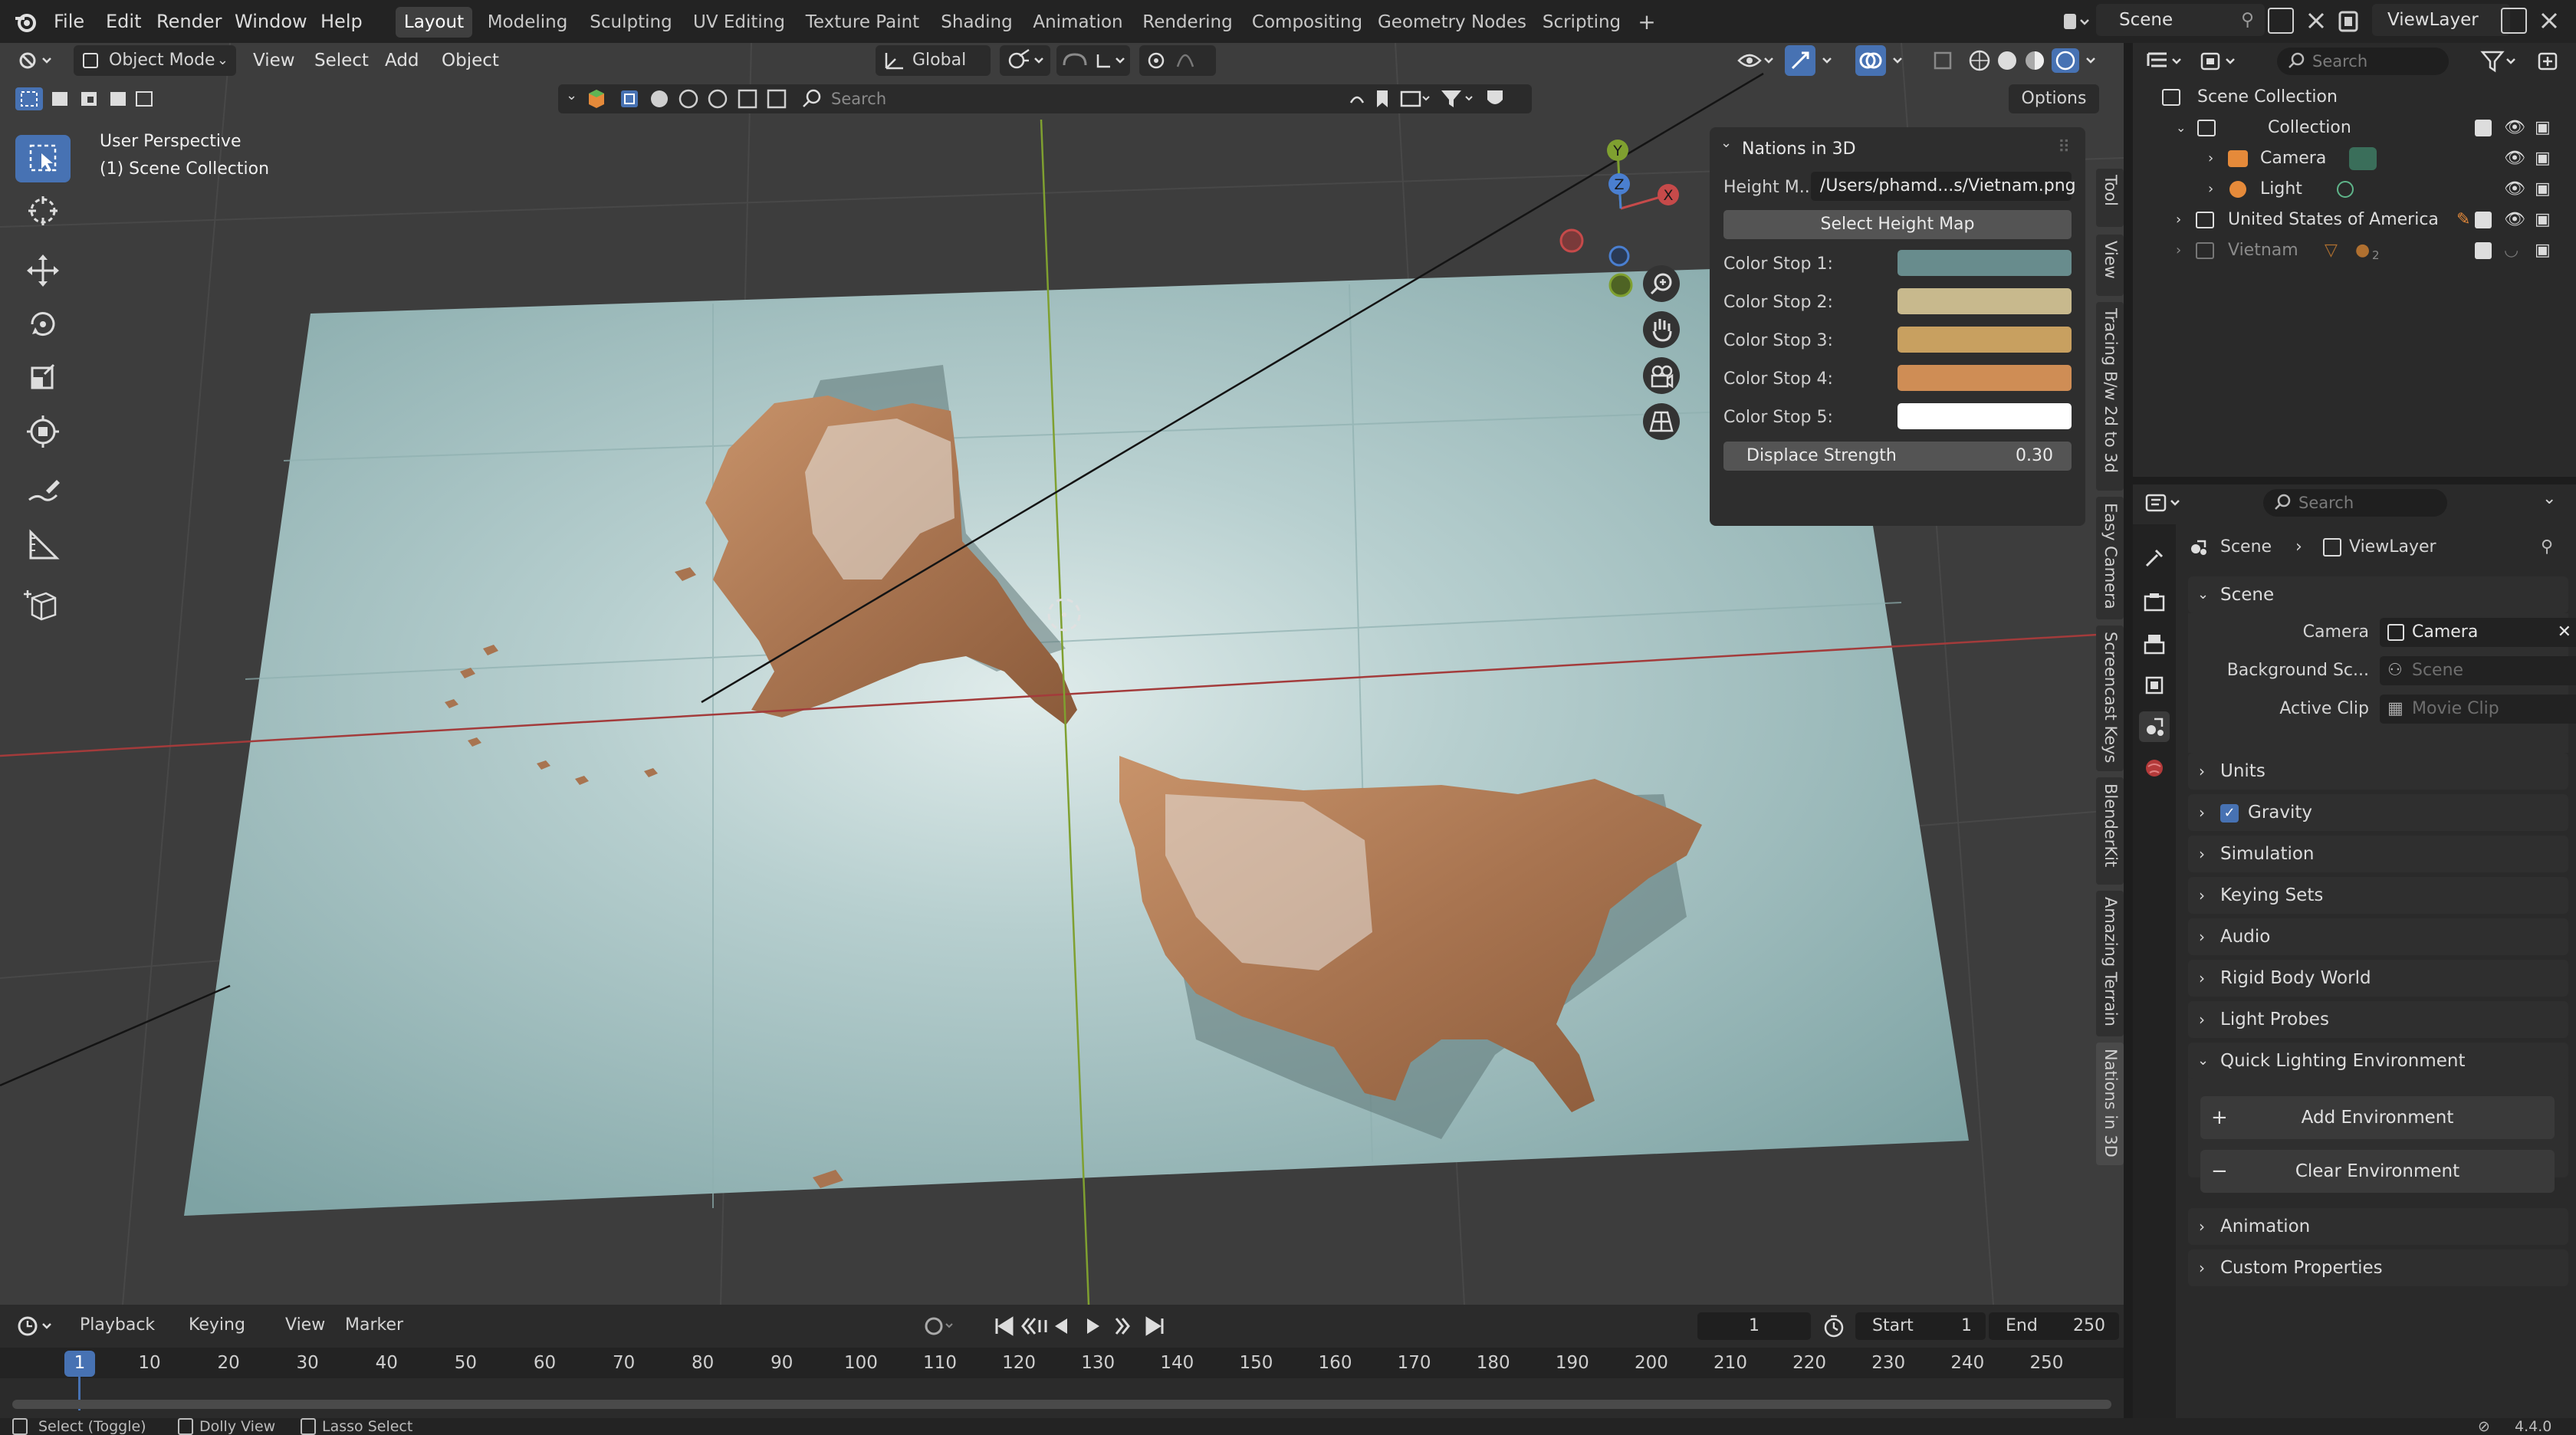  I want to click on menu-playback: Playback, so click(118, 1325).